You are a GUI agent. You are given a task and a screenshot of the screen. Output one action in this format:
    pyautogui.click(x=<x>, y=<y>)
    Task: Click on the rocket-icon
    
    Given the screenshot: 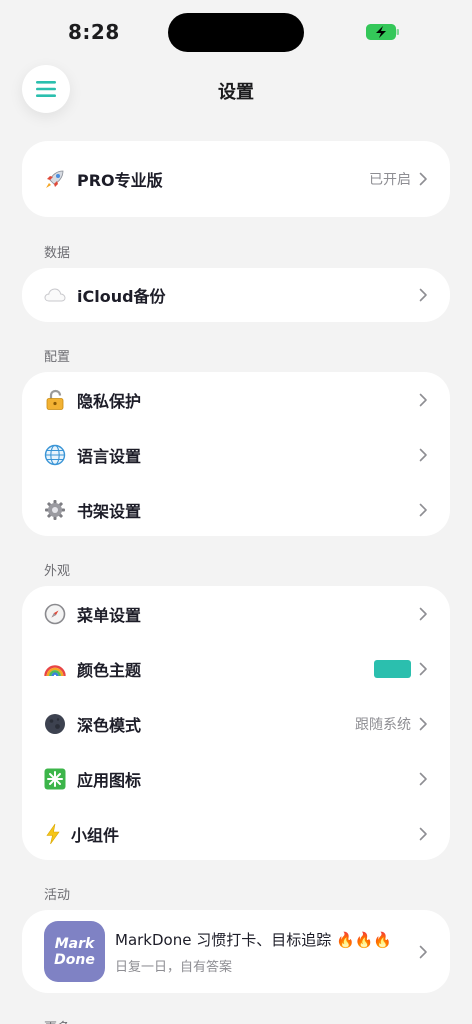 What is the action you would take?
    pyautogui.click(x=55, y=179)
    